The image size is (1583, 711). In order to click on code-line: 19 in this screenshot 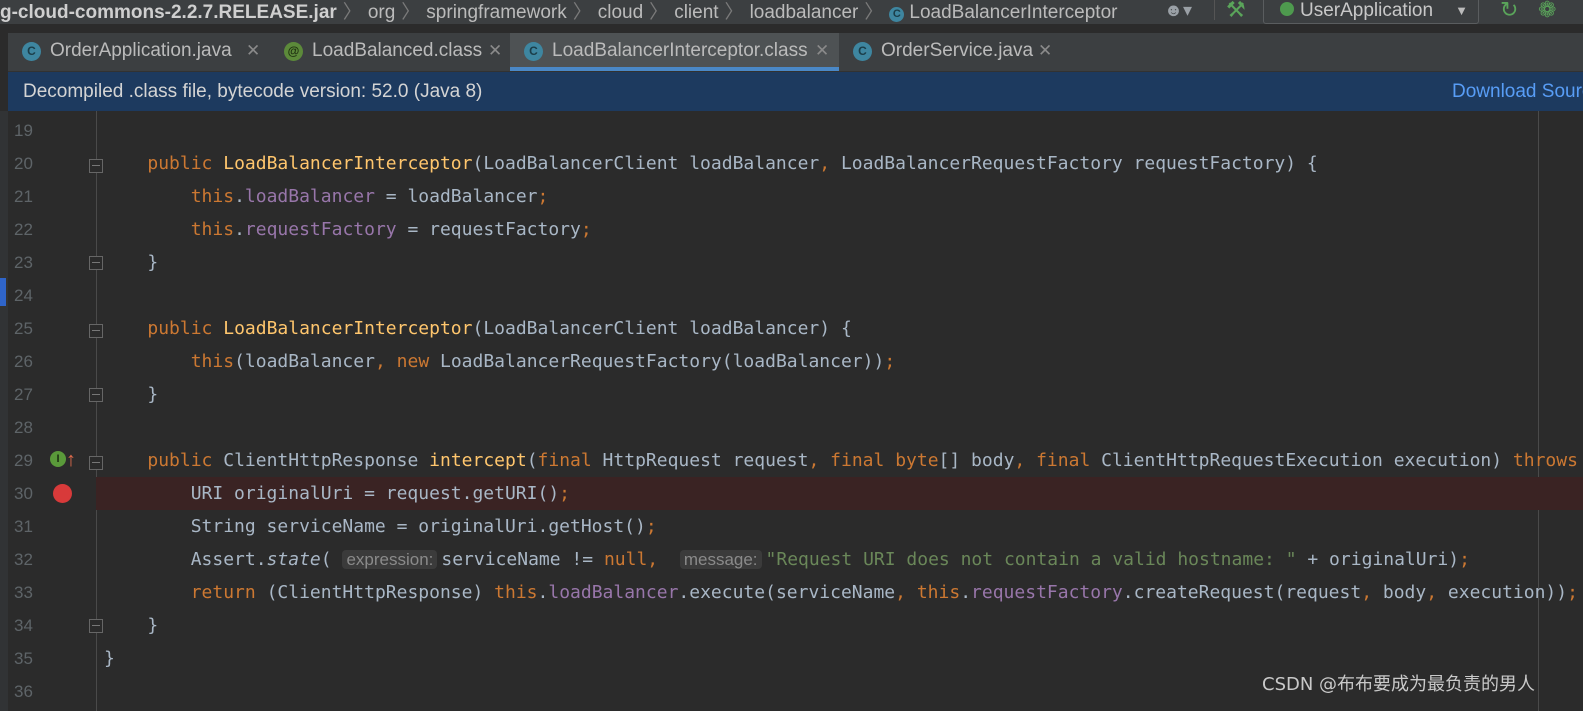, I will do `click(795, 130)`.